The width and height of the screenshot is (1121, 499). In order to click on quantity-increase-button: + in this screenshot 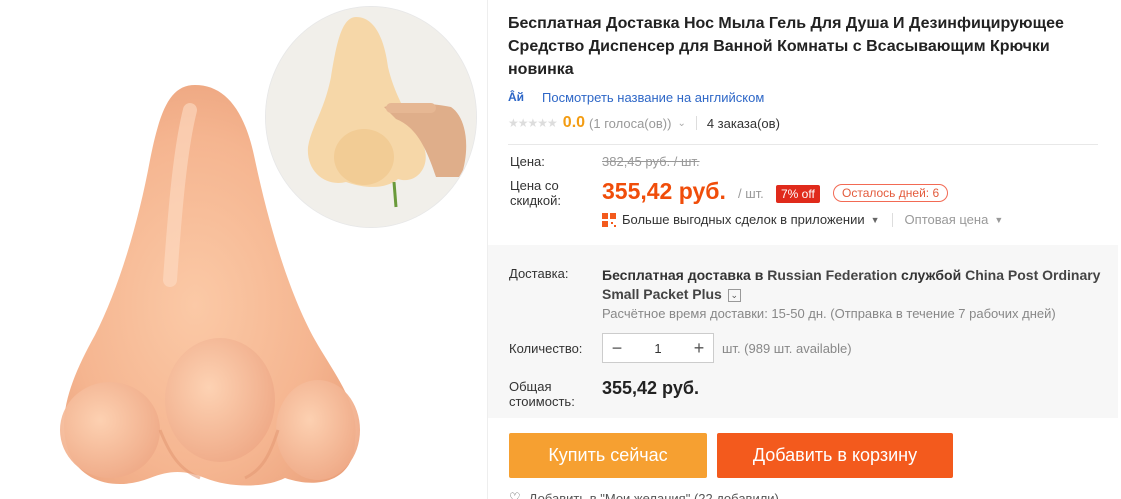, I will do `click(699, 348)`.